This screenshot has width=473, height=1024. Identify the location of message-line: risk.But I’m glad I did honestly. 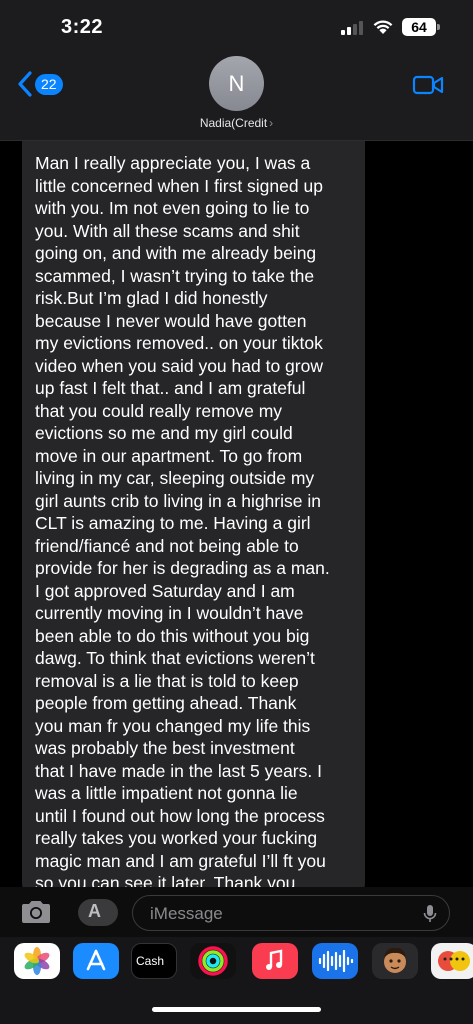
(151, 298).